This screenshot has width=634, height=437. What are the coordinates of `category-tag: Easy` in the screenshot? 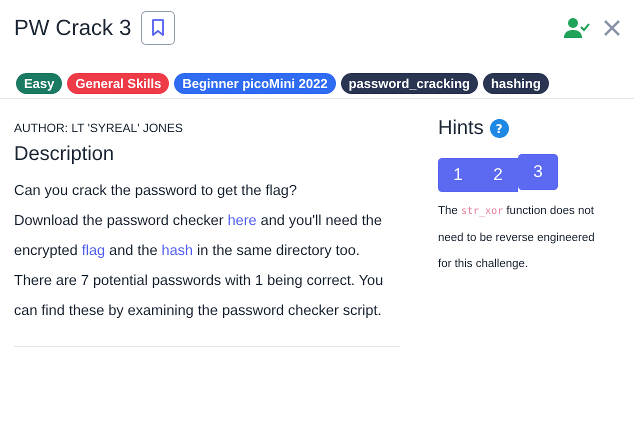 It's located at (39, 83).